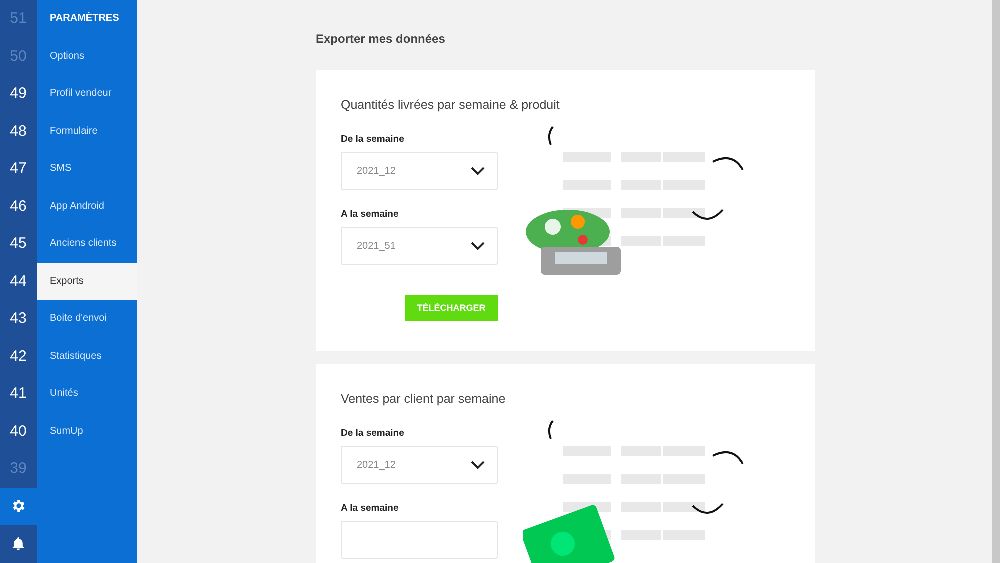 The image size is (1000, 563). Describe the element at coordinates (87, 319) in the screenshot. I see `sidebar-item: Boite d'envoi` at that location.